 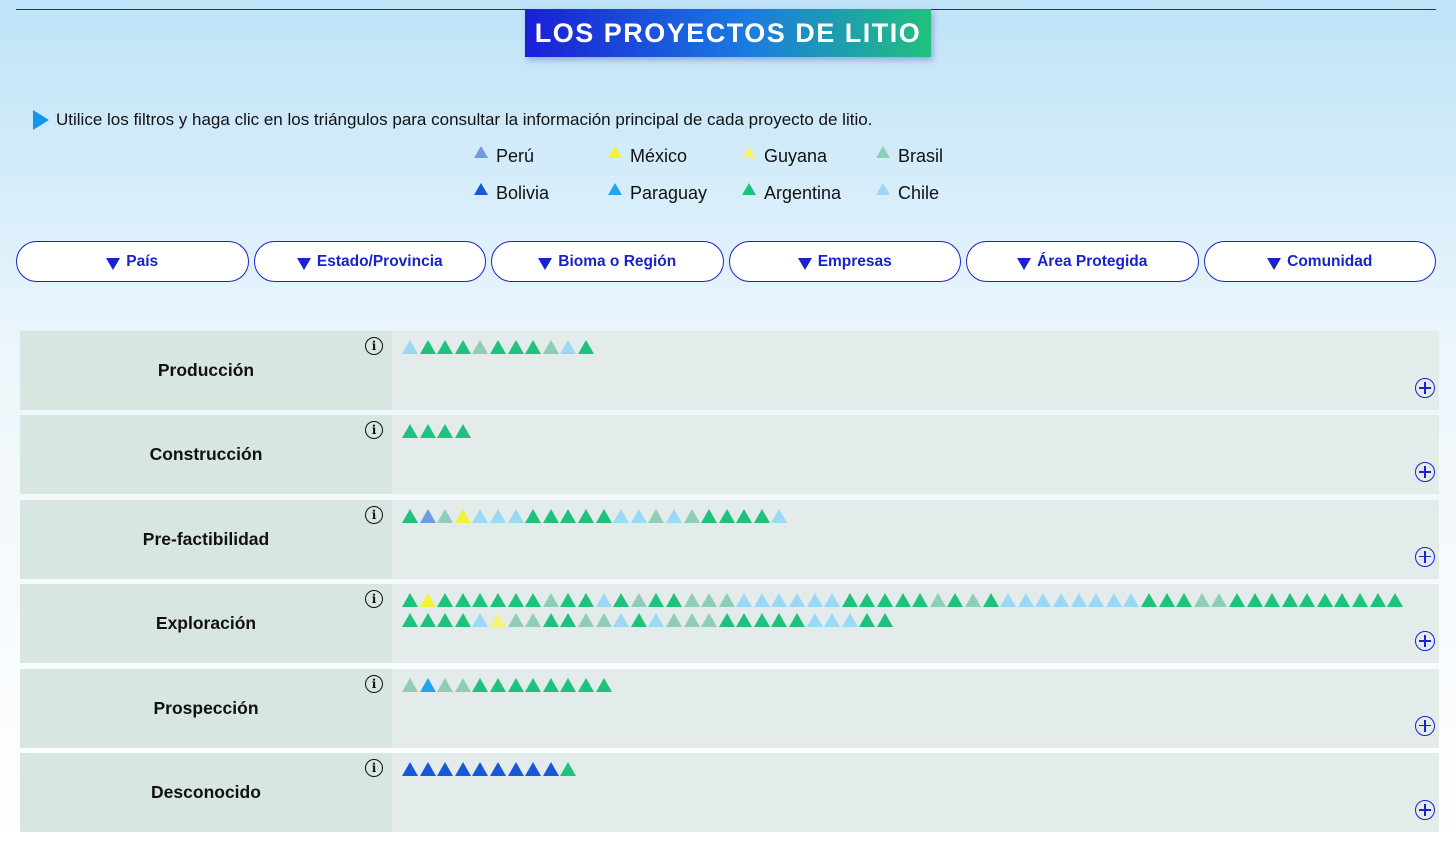 I want to click on filter-area-protegida-button: Área Protegida, so click(x=1082, y=261).